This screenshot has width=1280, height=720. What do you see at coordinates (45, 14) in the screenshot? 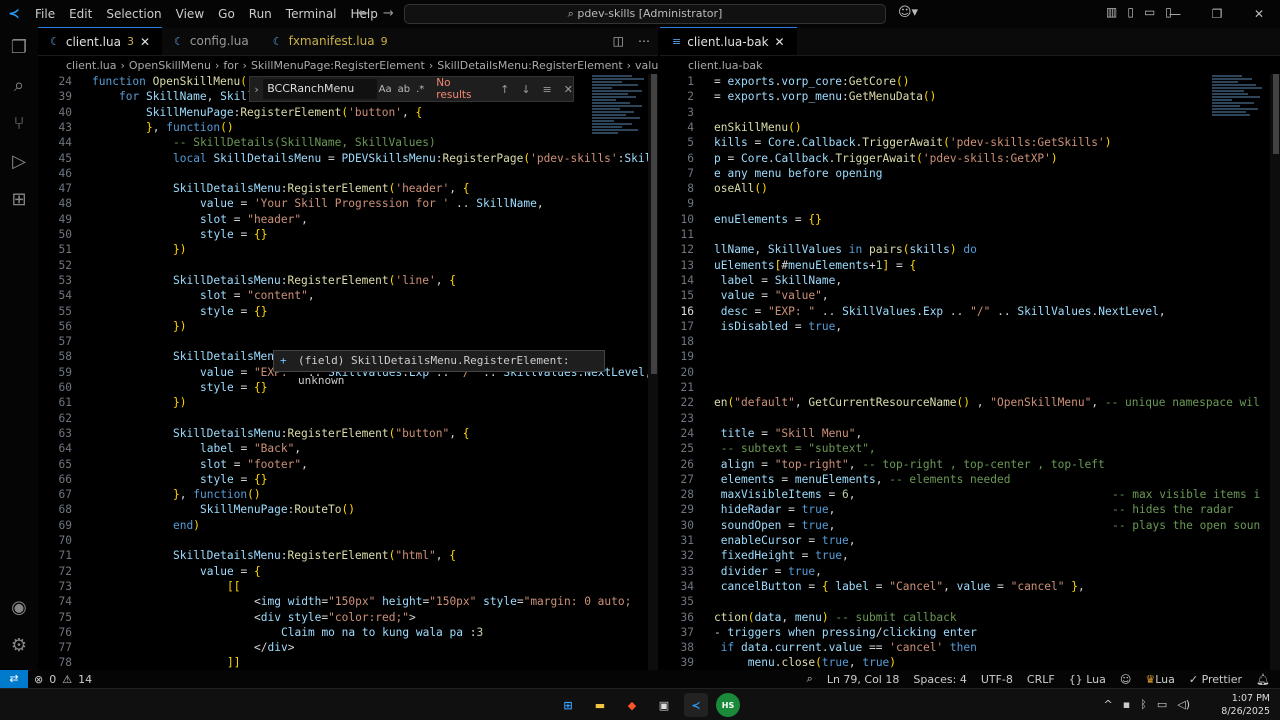
I see `menu-file: File` at bounding box center [45, 14].